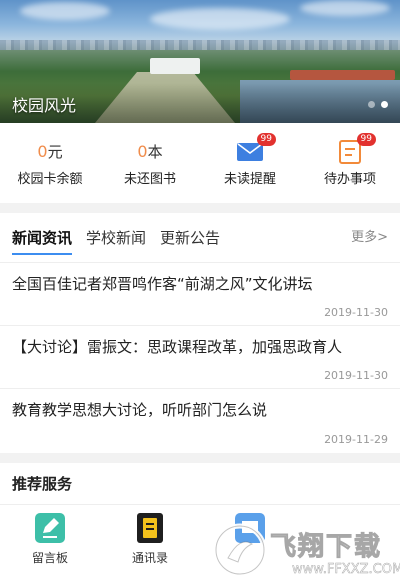 Image resolution: width=400 pixels, height=586 pixels. Describe the element at coordinates (149, 558) in the screenshot. I see `service-label: 通讯录` at that location.